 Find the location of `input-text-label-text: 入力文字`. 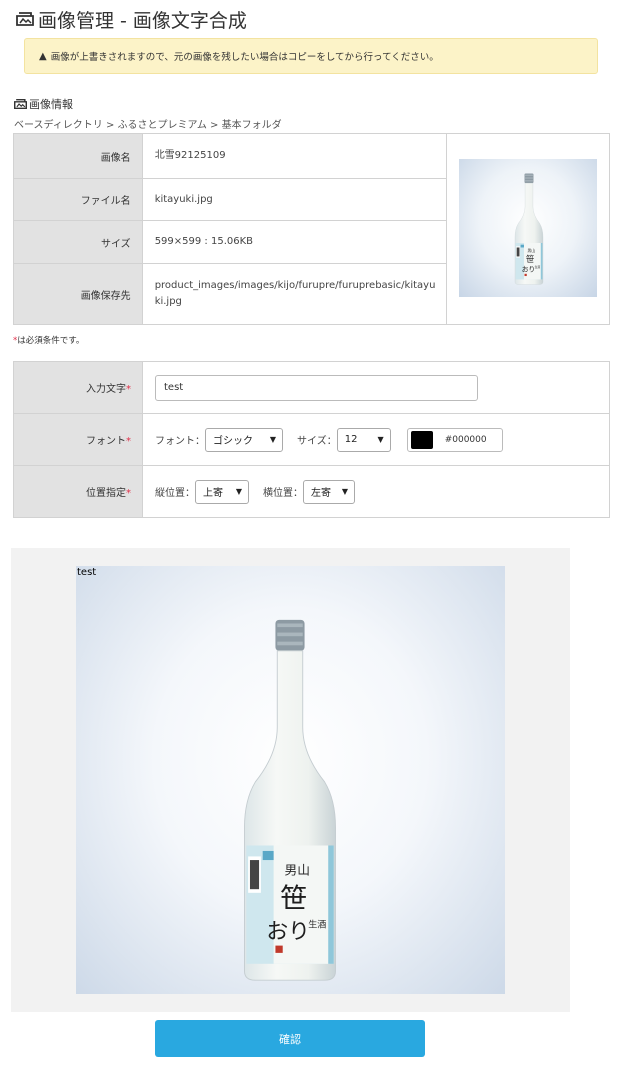

input-text-label-text: 入力文字 is located at coordinates (106, 389).